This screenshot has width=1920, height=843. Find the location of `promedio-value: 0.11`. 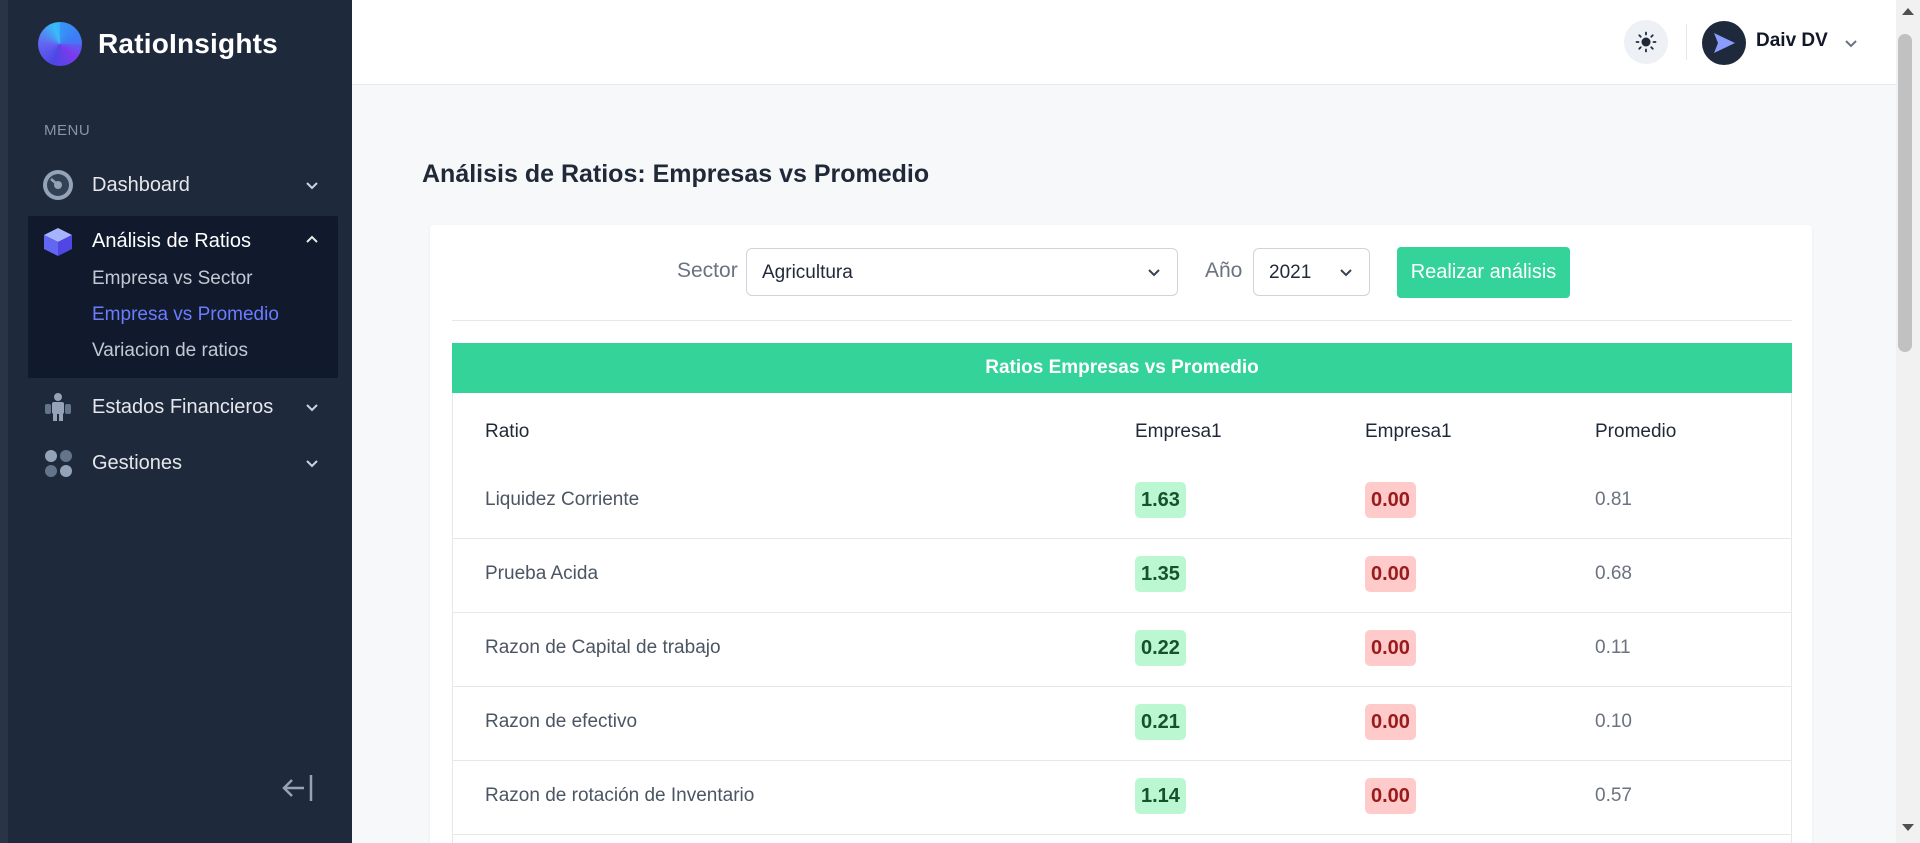

promedio-value: 0.11 is located at coordinates (1613, 647).